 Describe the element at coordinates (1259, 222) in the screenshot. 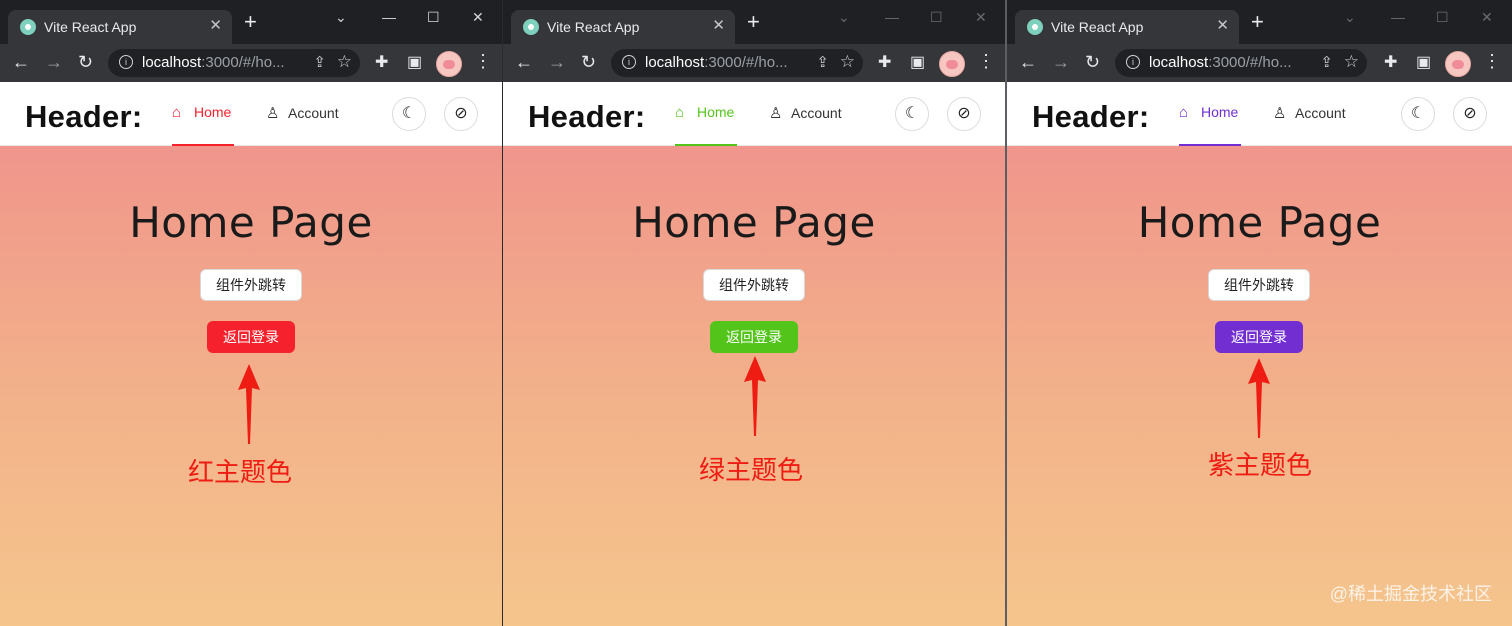

I see `page-title: Home Page` at that location.